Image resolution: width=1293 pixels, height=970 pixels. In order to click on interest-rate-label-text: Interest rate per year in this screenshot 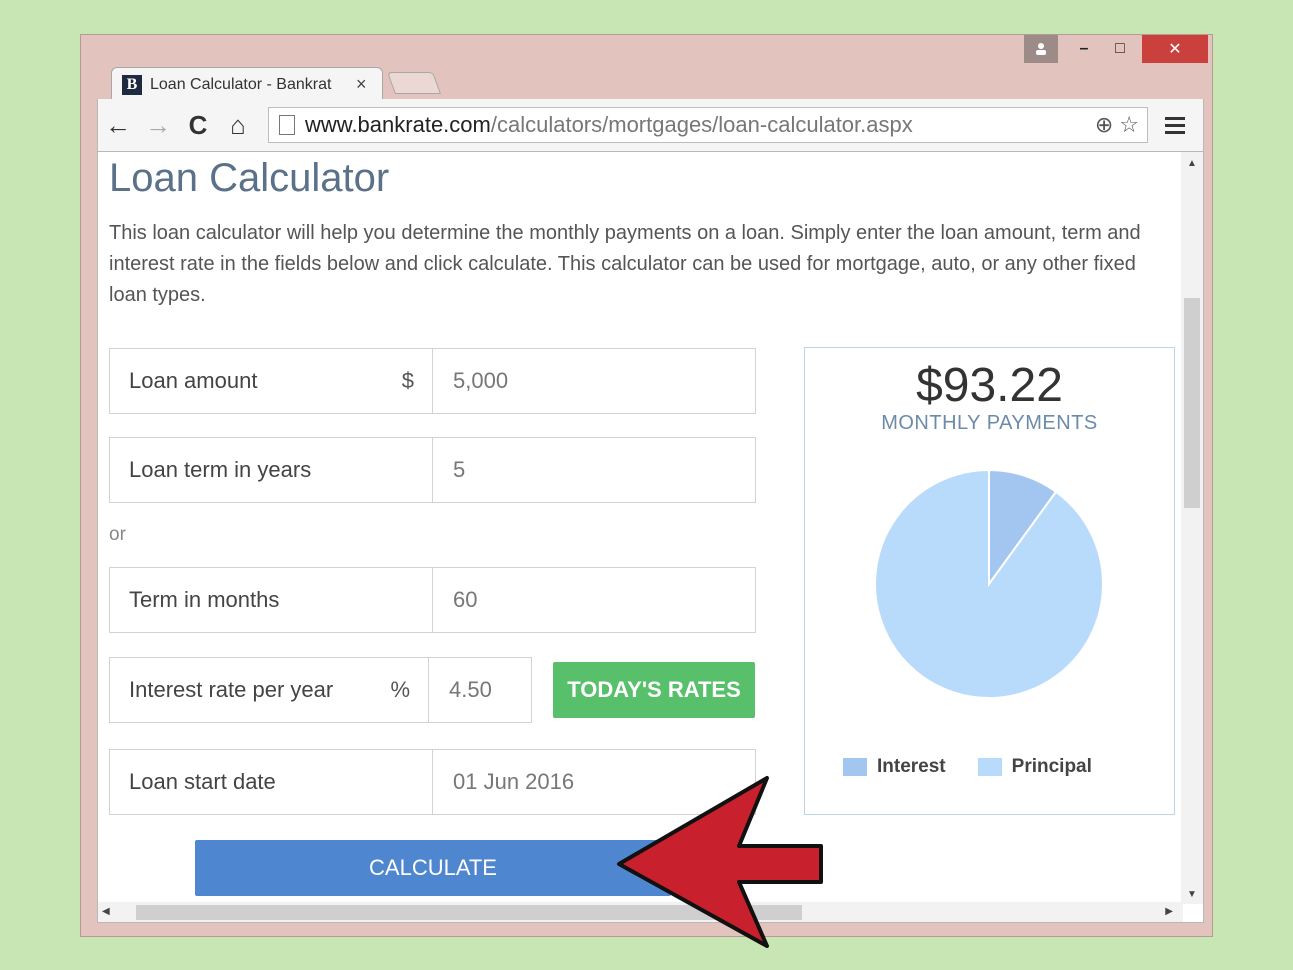, I will do `click(231, 689)`.